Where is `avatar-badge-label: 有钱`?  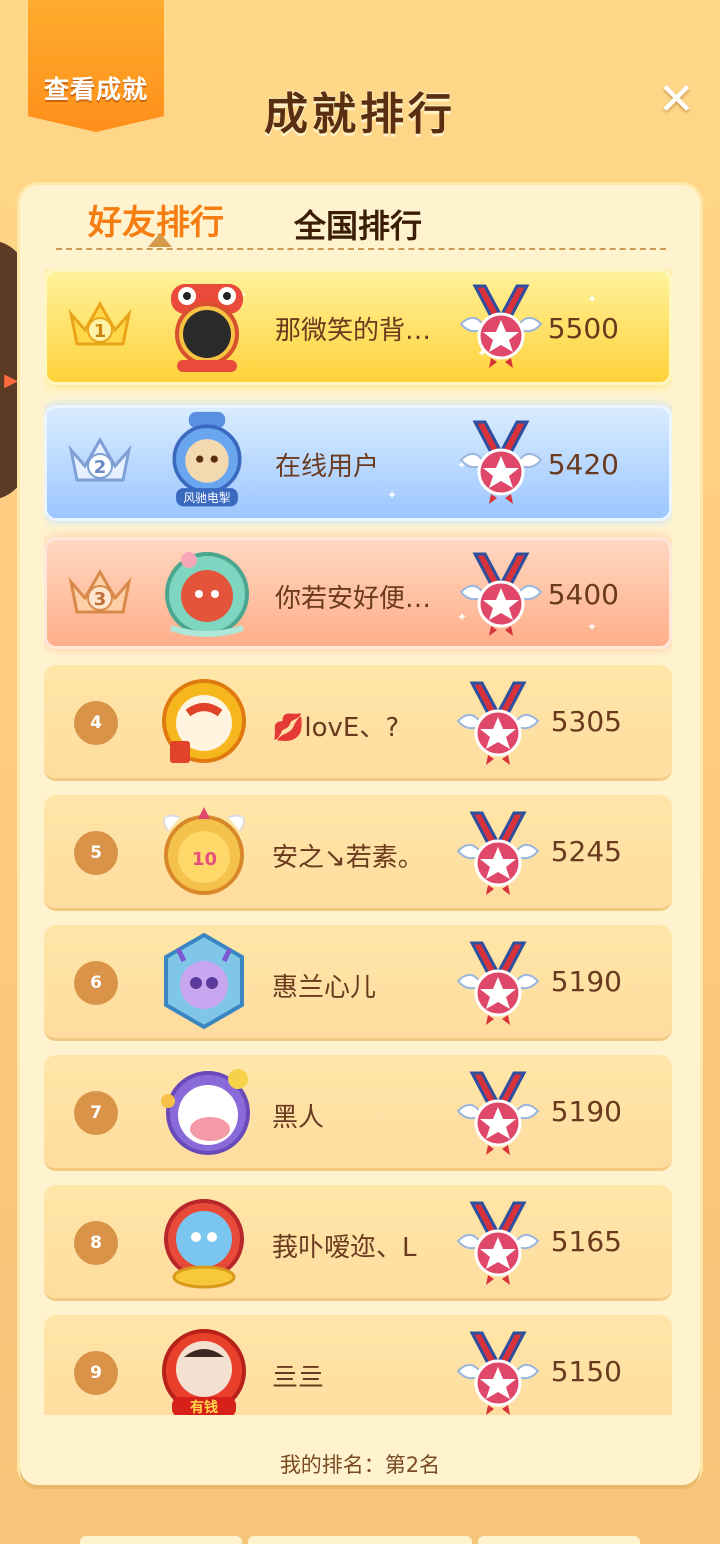 avatar-badge-label: 有钱 is located at coordinates (204, 1407).